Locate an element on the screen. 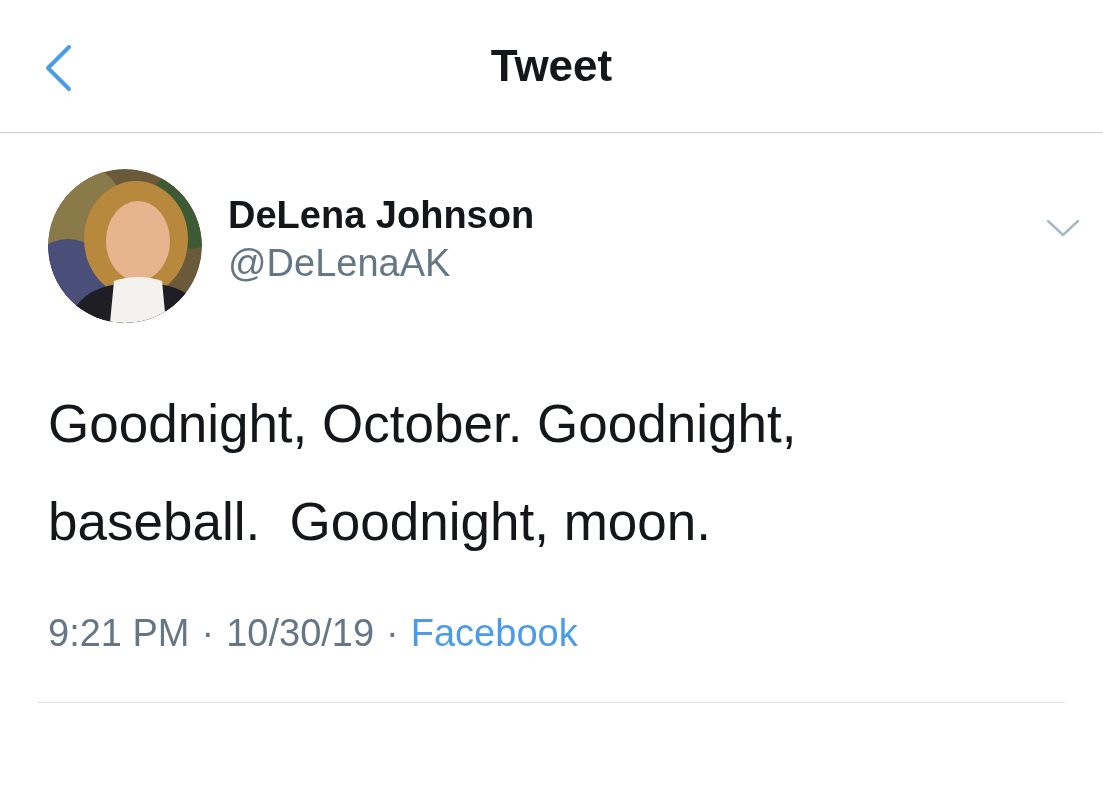 Image resolution: width=1103 pixels, height=792 pixels. timestamp: 10/30/19 is located at coordinates (300, 633).